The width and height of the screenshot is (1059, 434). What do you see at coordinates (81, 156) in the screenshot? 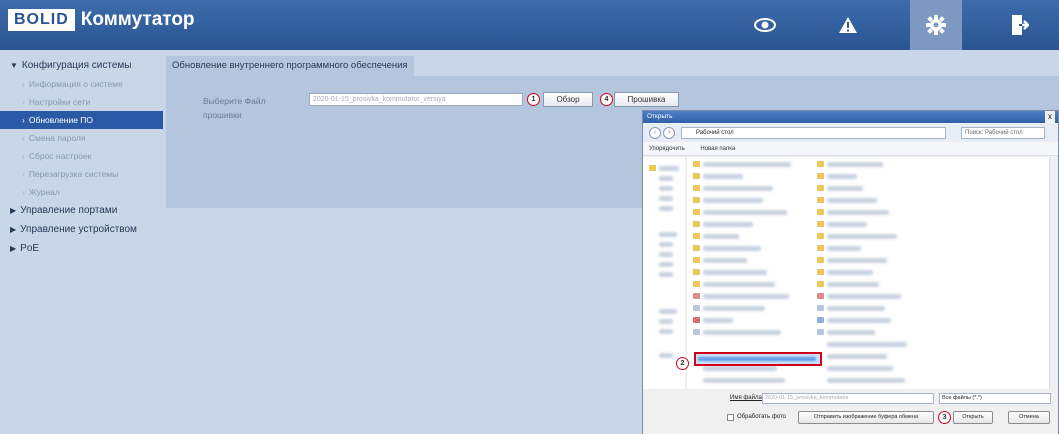
I see `sidebar-item-reset: Сброс настроек` at bounding box center [81, 156].